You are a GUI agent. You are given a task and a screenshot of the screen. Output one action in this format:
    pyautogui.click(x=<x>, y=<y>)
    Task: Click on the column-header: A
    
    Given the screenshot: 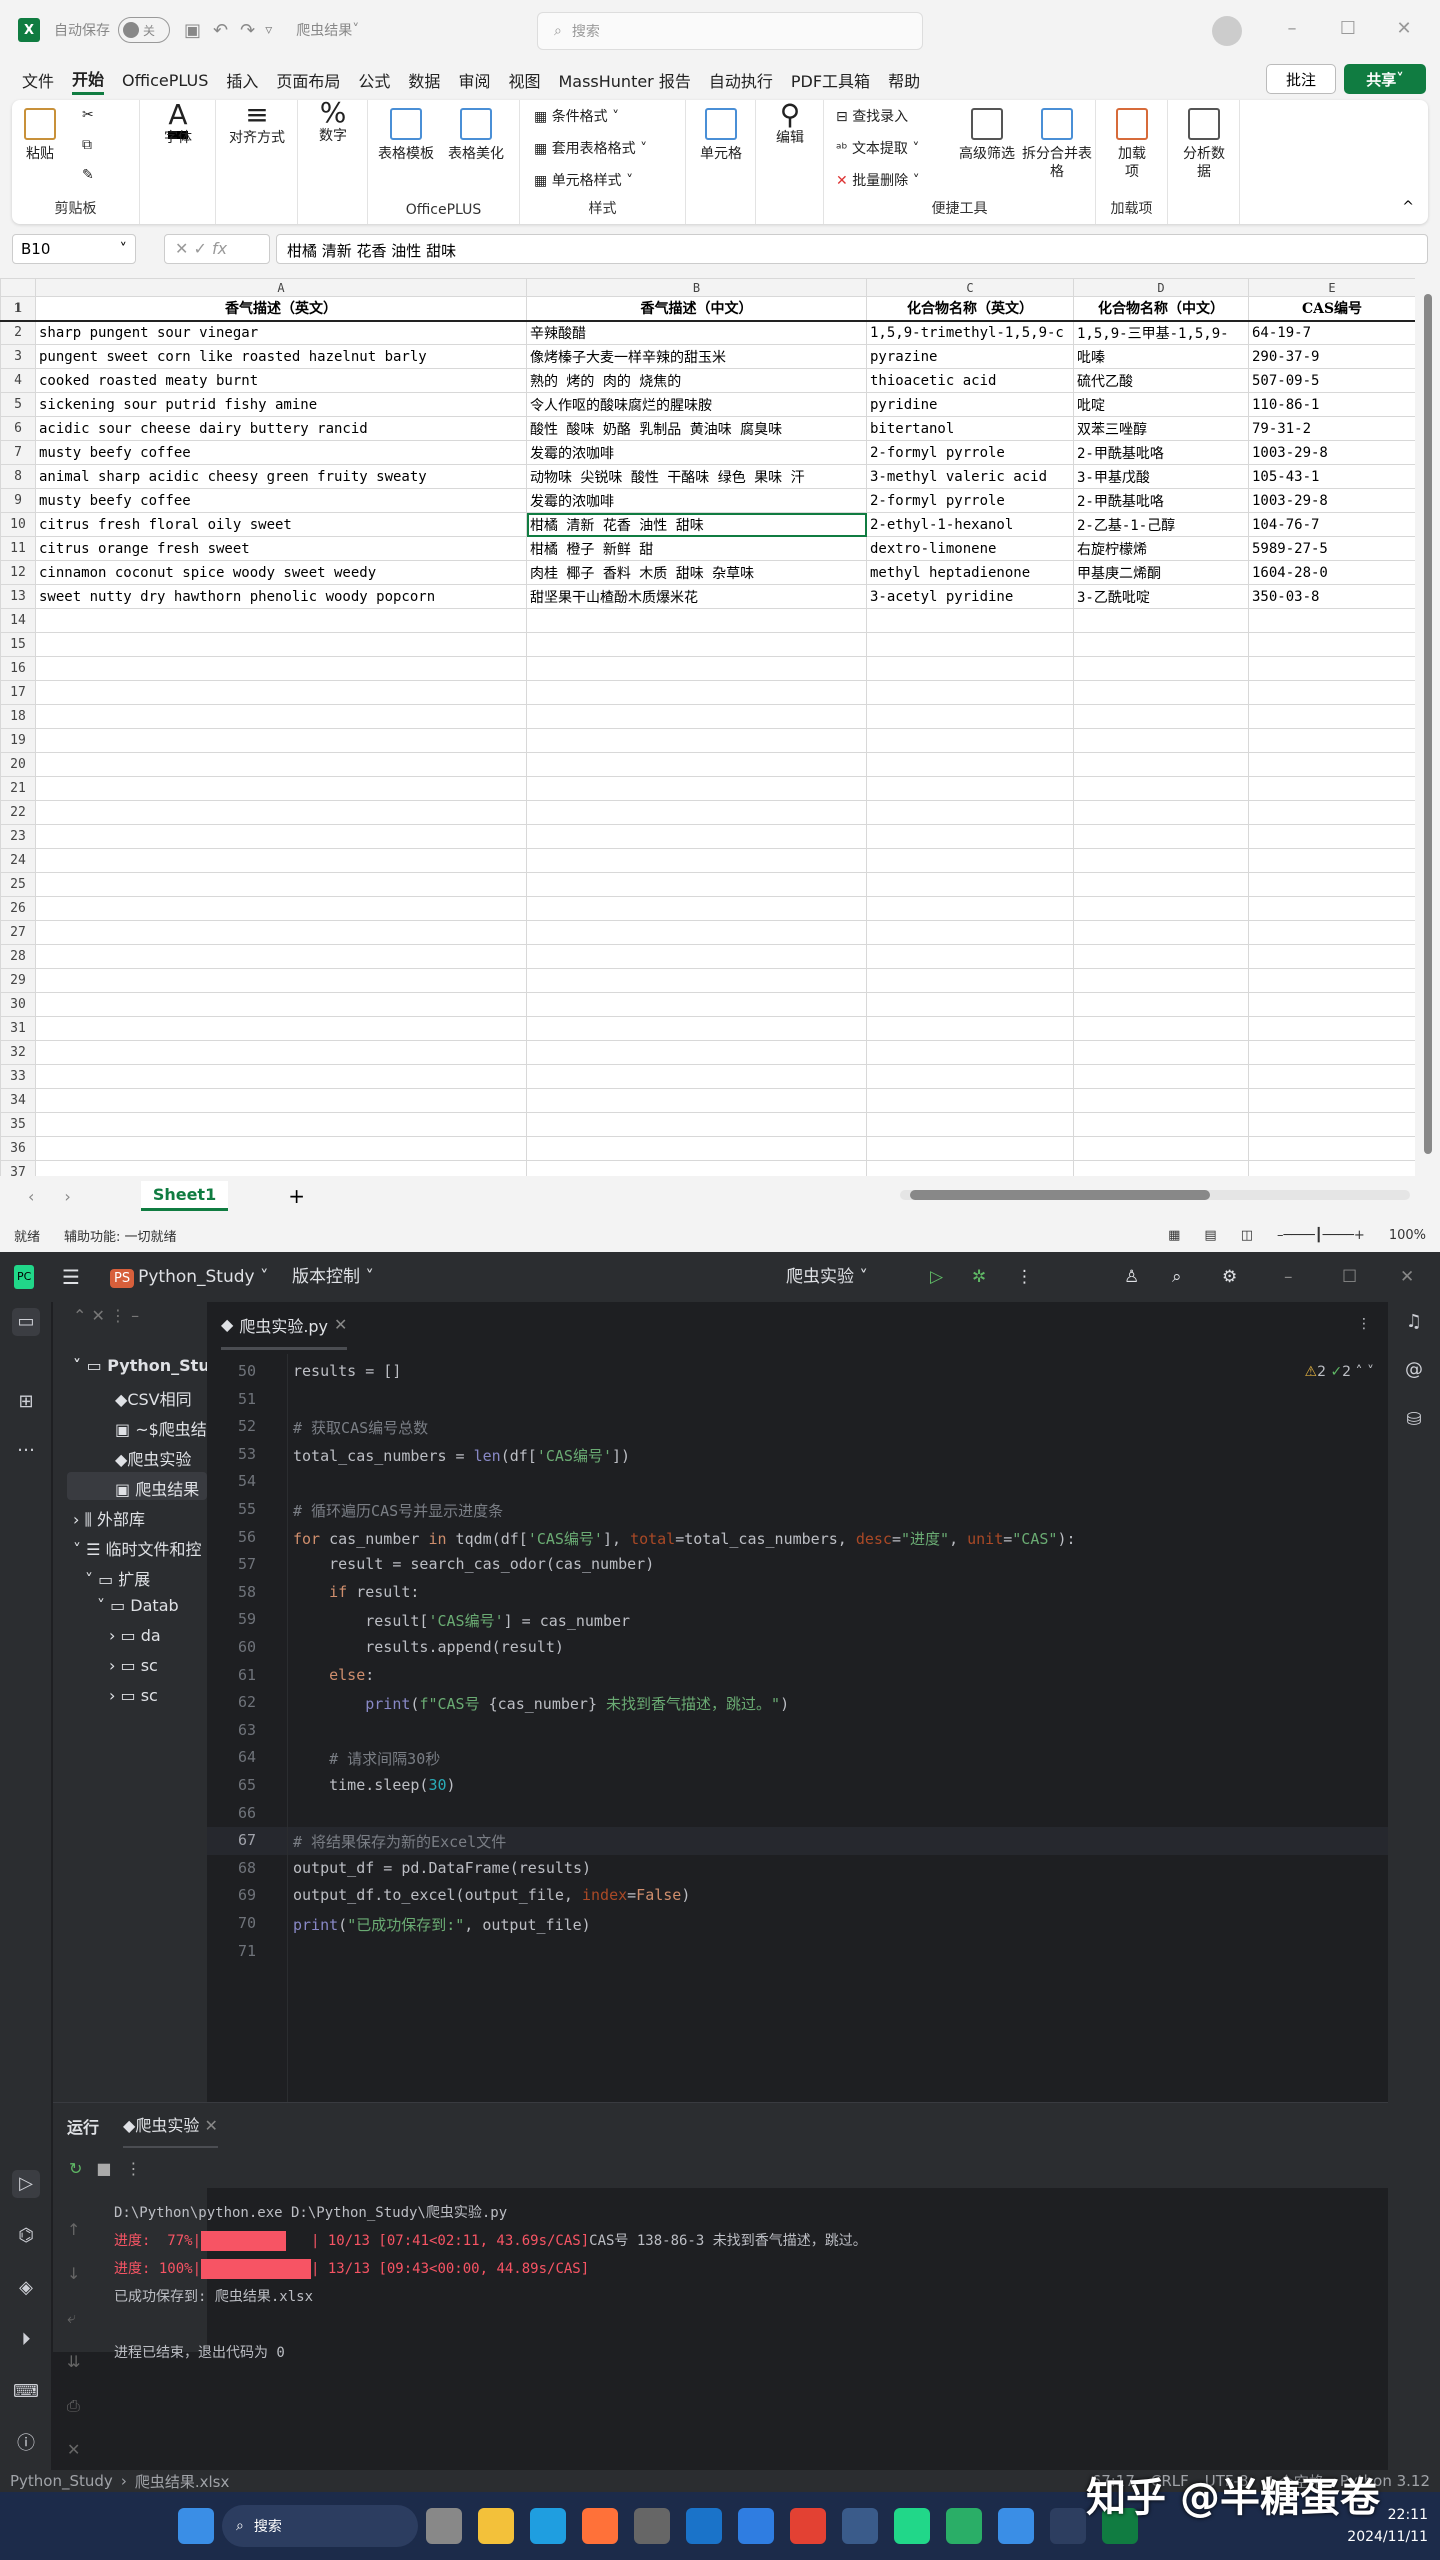 What is the action you would take?
    pyautogui.click(x=281, y=287)
    